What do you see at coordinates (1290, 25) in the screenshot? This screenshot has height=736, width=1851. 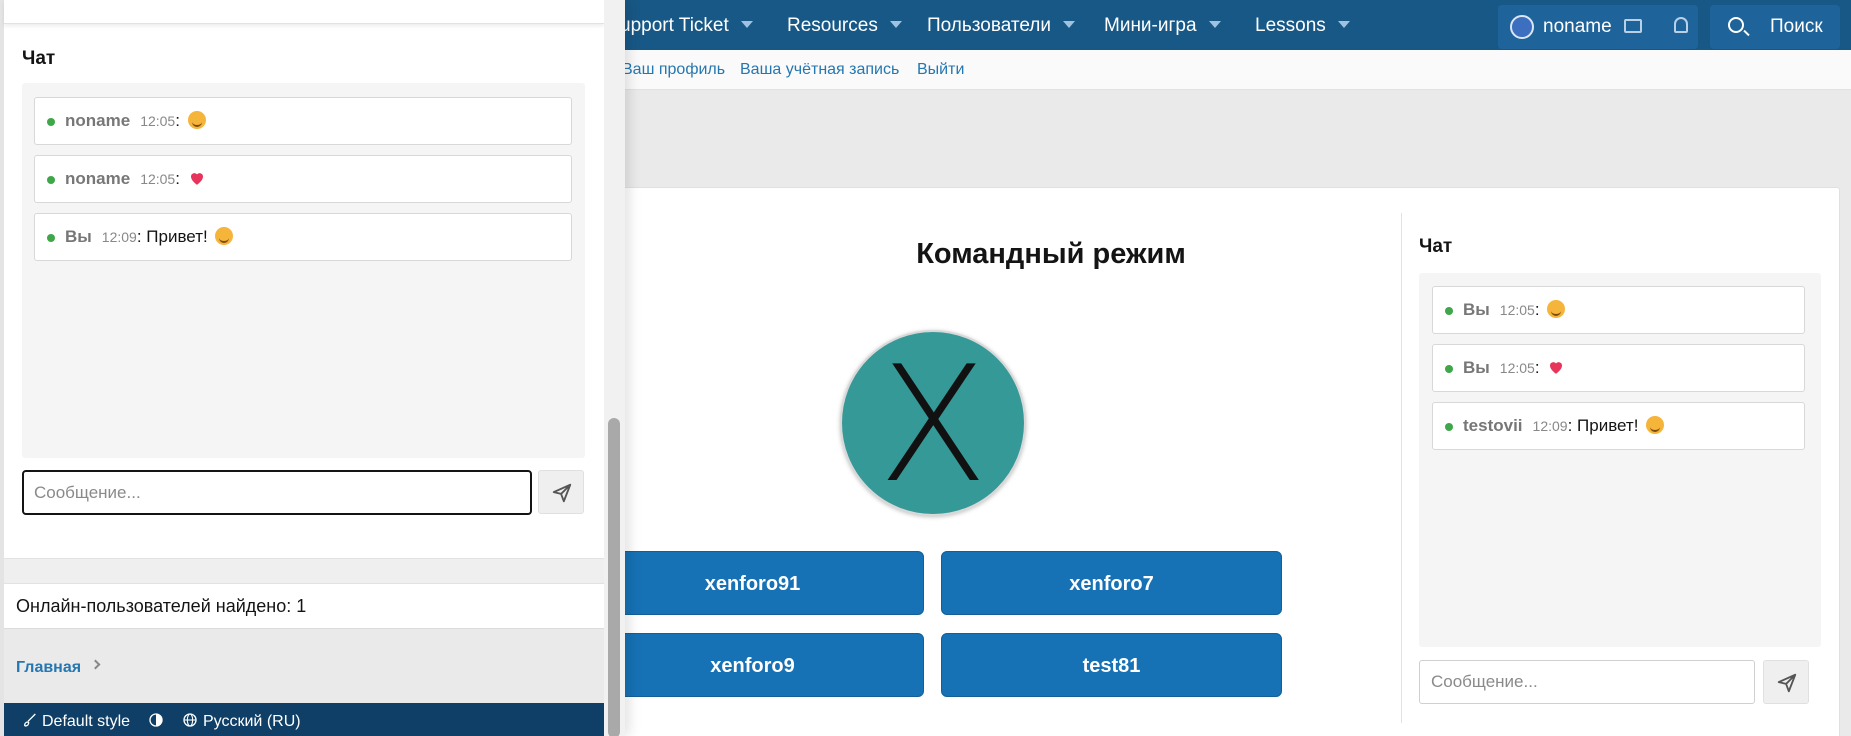 I see `nav-label: Lessons` at bounding box center [1290, 25].